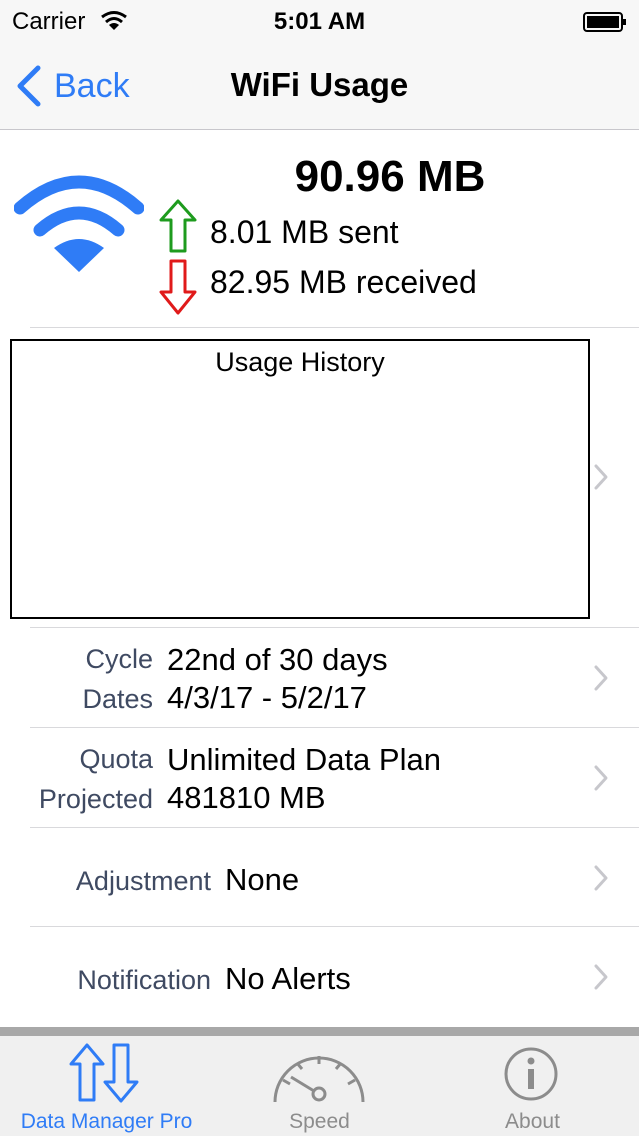 The height and width of the screenshot is (1136, 639). What do you see at coordinates (304, 759) in the screenshot?
I see `quota-value: Unlimited Data Plan` at bounding box center [304, 759].